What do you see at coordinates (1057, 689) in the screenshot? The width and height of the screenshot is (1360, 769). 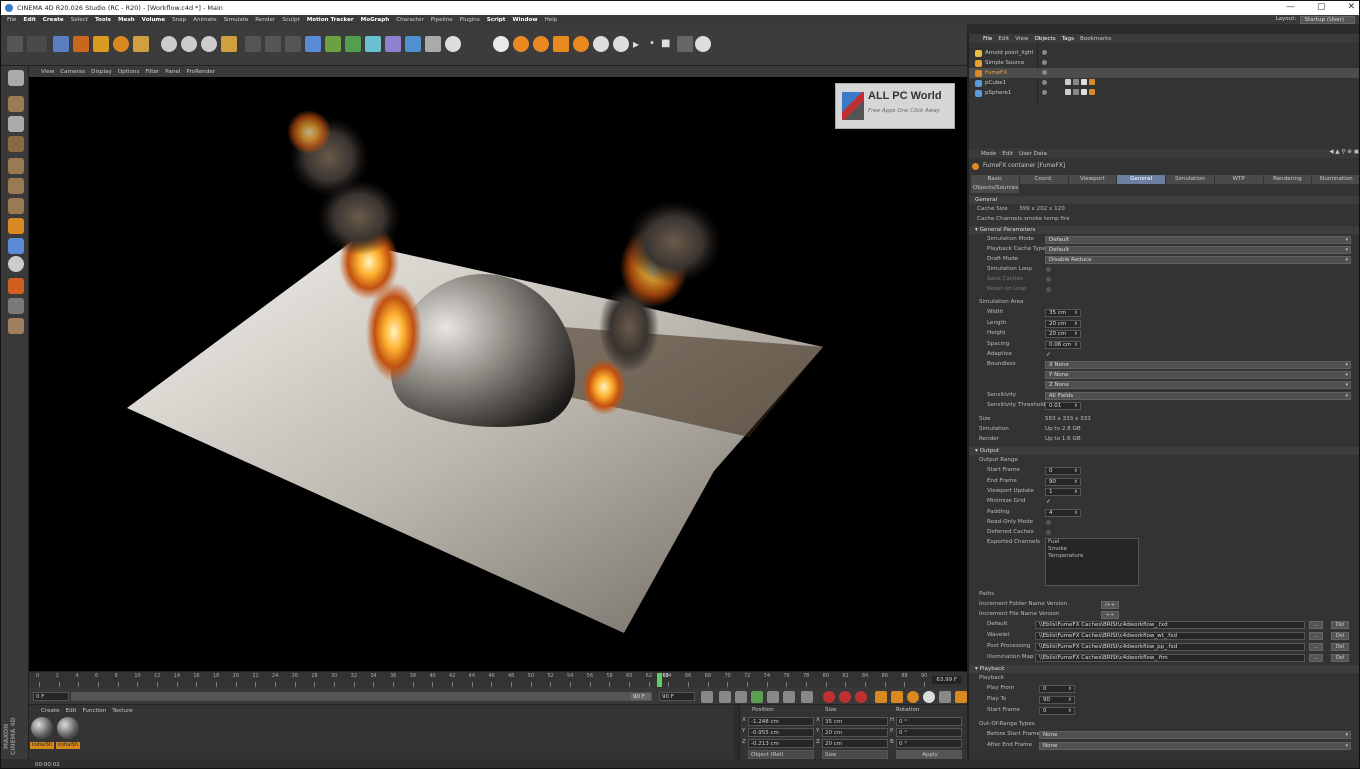 I see `play-from-field: 0` at bounding box center [1057, 689].